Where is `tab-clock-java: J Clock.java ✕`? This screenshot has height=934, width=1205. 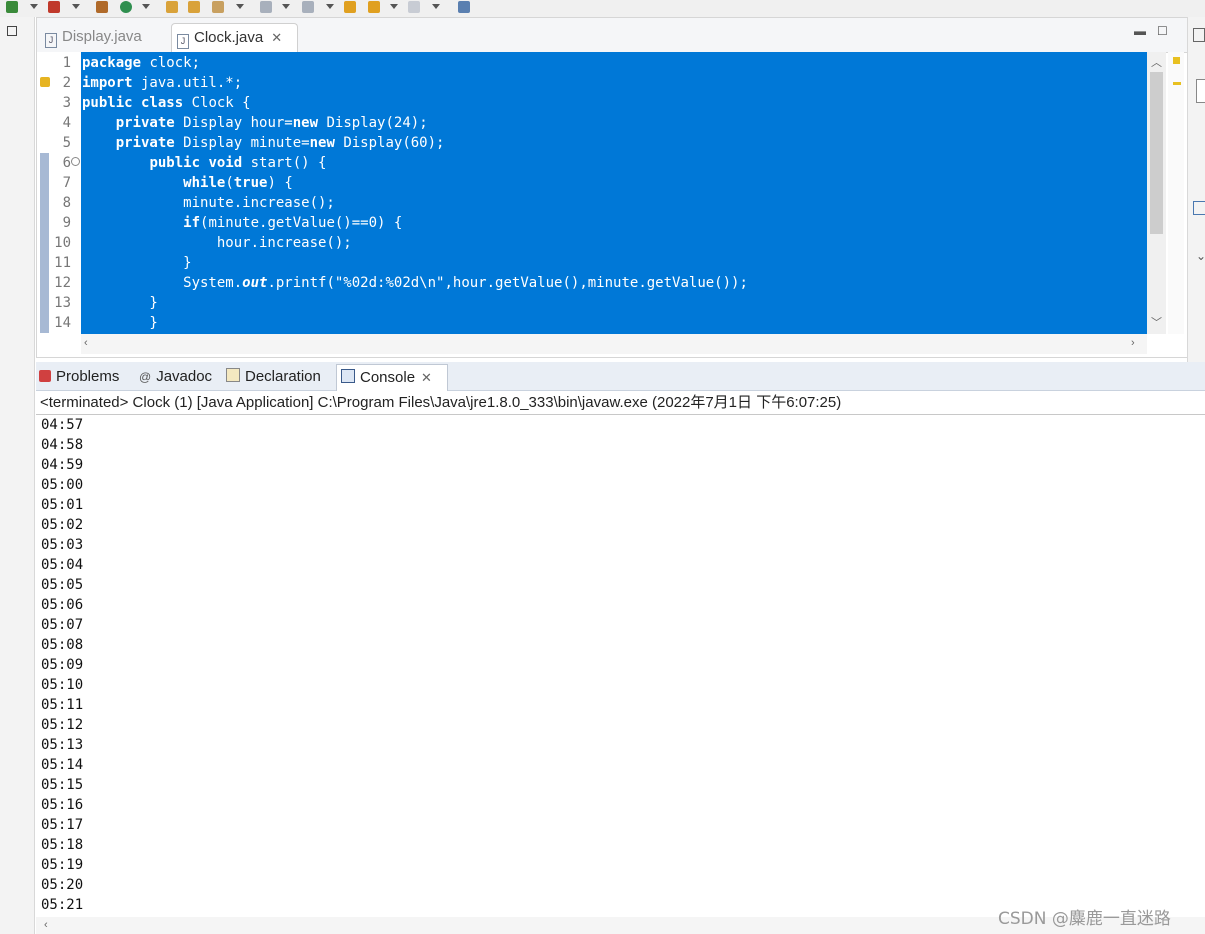 tab-clock-java: J Clock.java ✕ is located at coordinates (234, 37).